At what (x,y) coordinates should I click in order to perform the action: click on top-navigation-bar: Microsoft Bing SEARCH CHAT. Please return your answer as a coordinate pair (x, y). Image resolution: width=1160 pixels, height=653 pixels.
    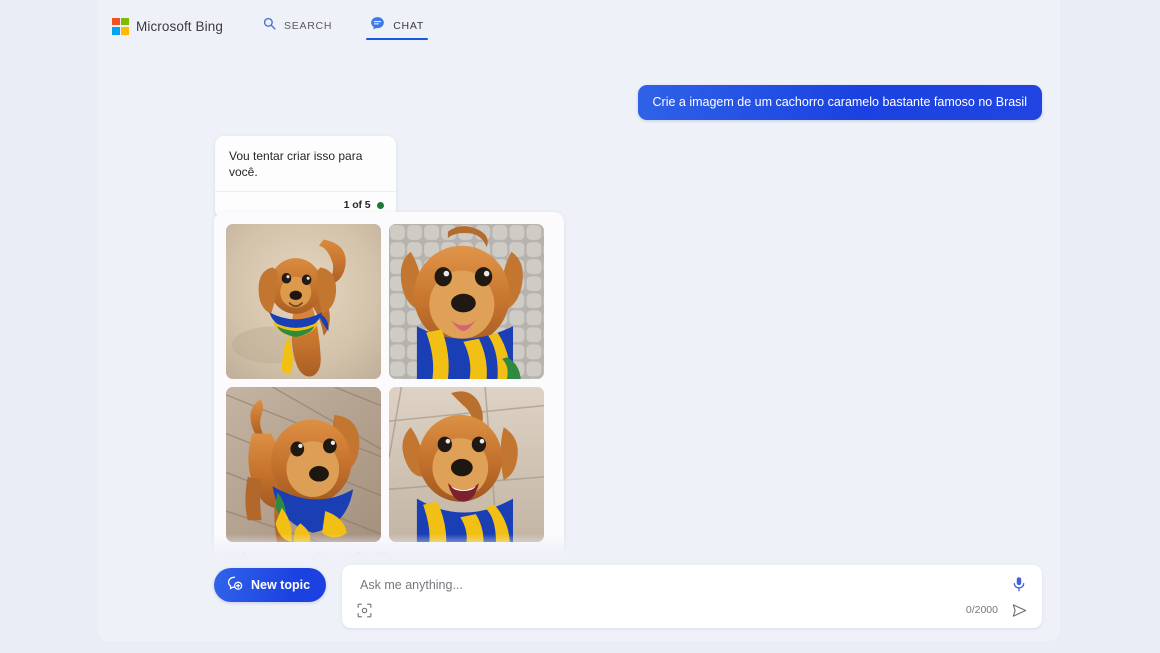
    Looking at the image, I should click on (579, 26).